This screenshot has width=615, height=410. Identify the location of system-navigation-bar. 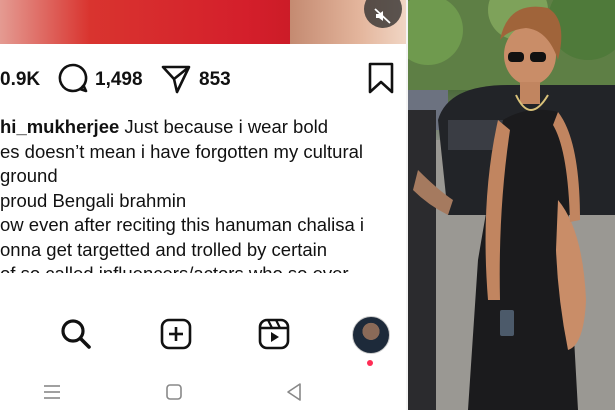
(204, 391).